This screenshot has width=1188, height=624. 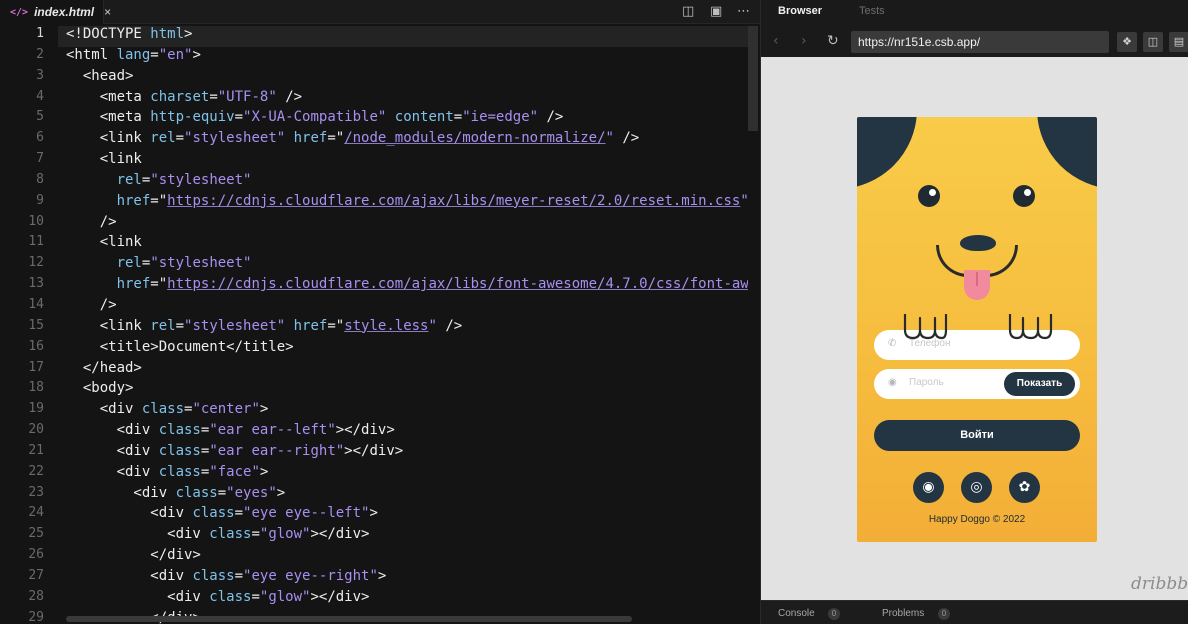 What do you see at coordinates (108, 138) in the screenshot?
I see `code-token: <link` at bounding box center [108, 138].